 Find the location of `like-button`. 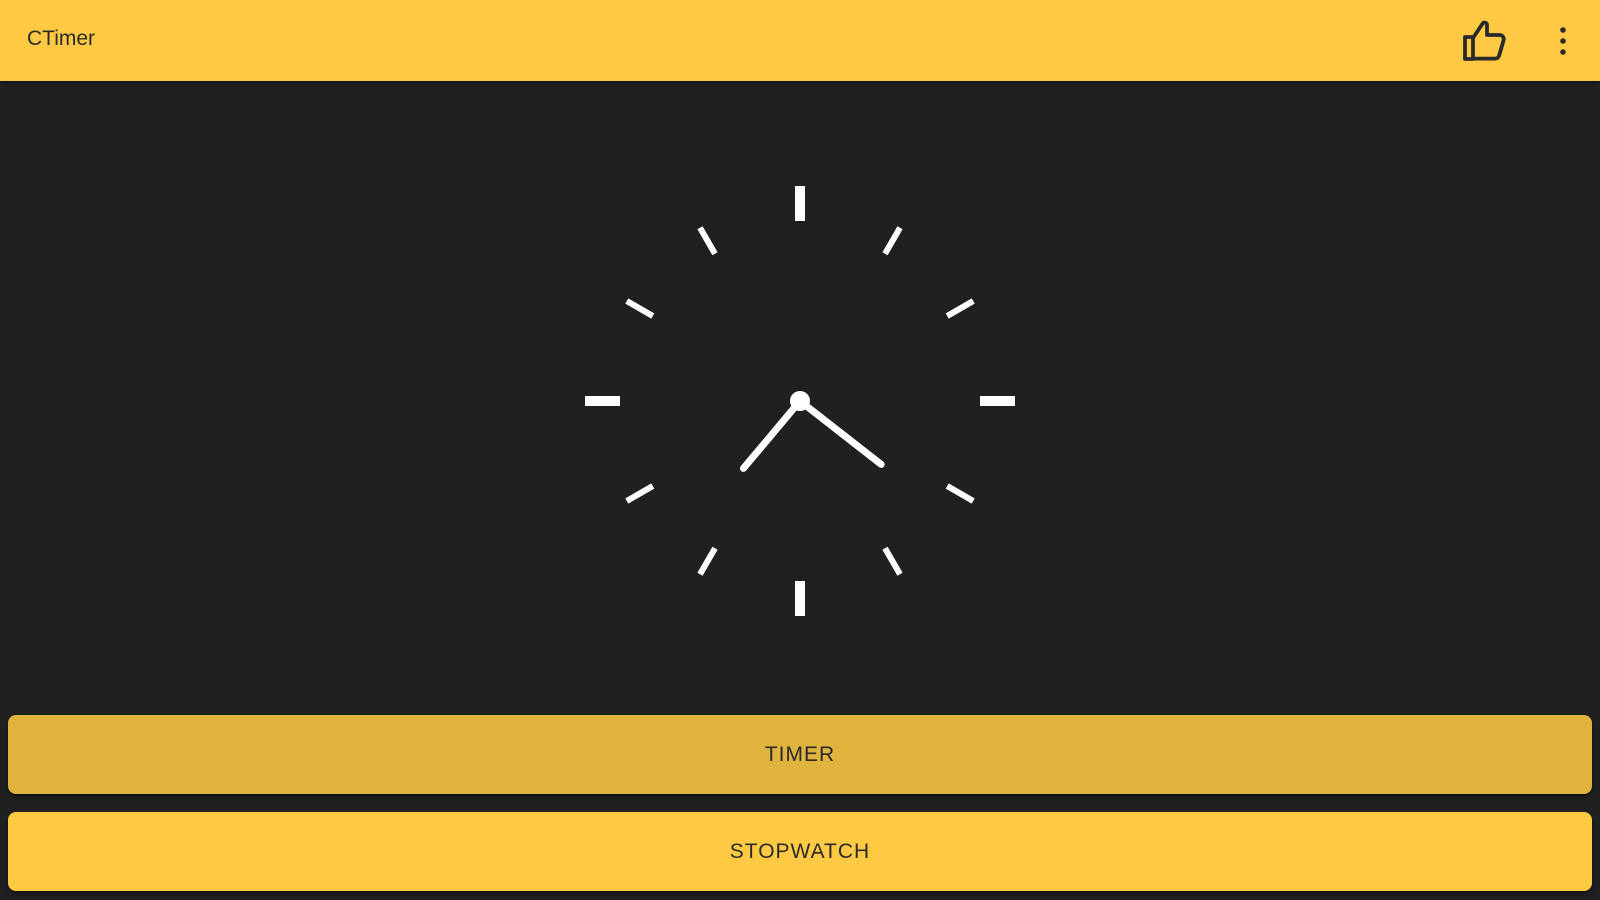

like-button is located at coordinates (1485, 41).